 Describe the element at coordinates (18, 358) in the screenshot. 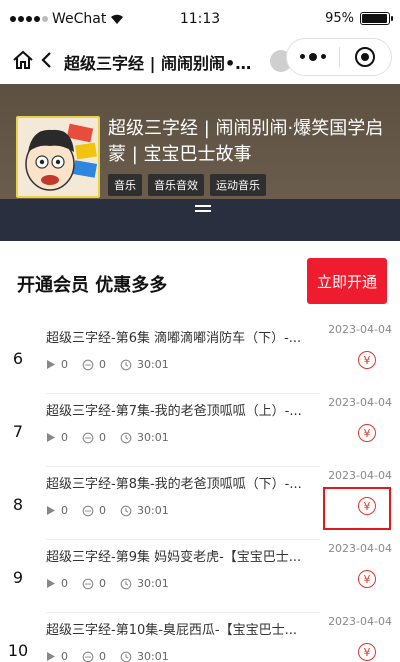

I see `track-number: 6` at that location.